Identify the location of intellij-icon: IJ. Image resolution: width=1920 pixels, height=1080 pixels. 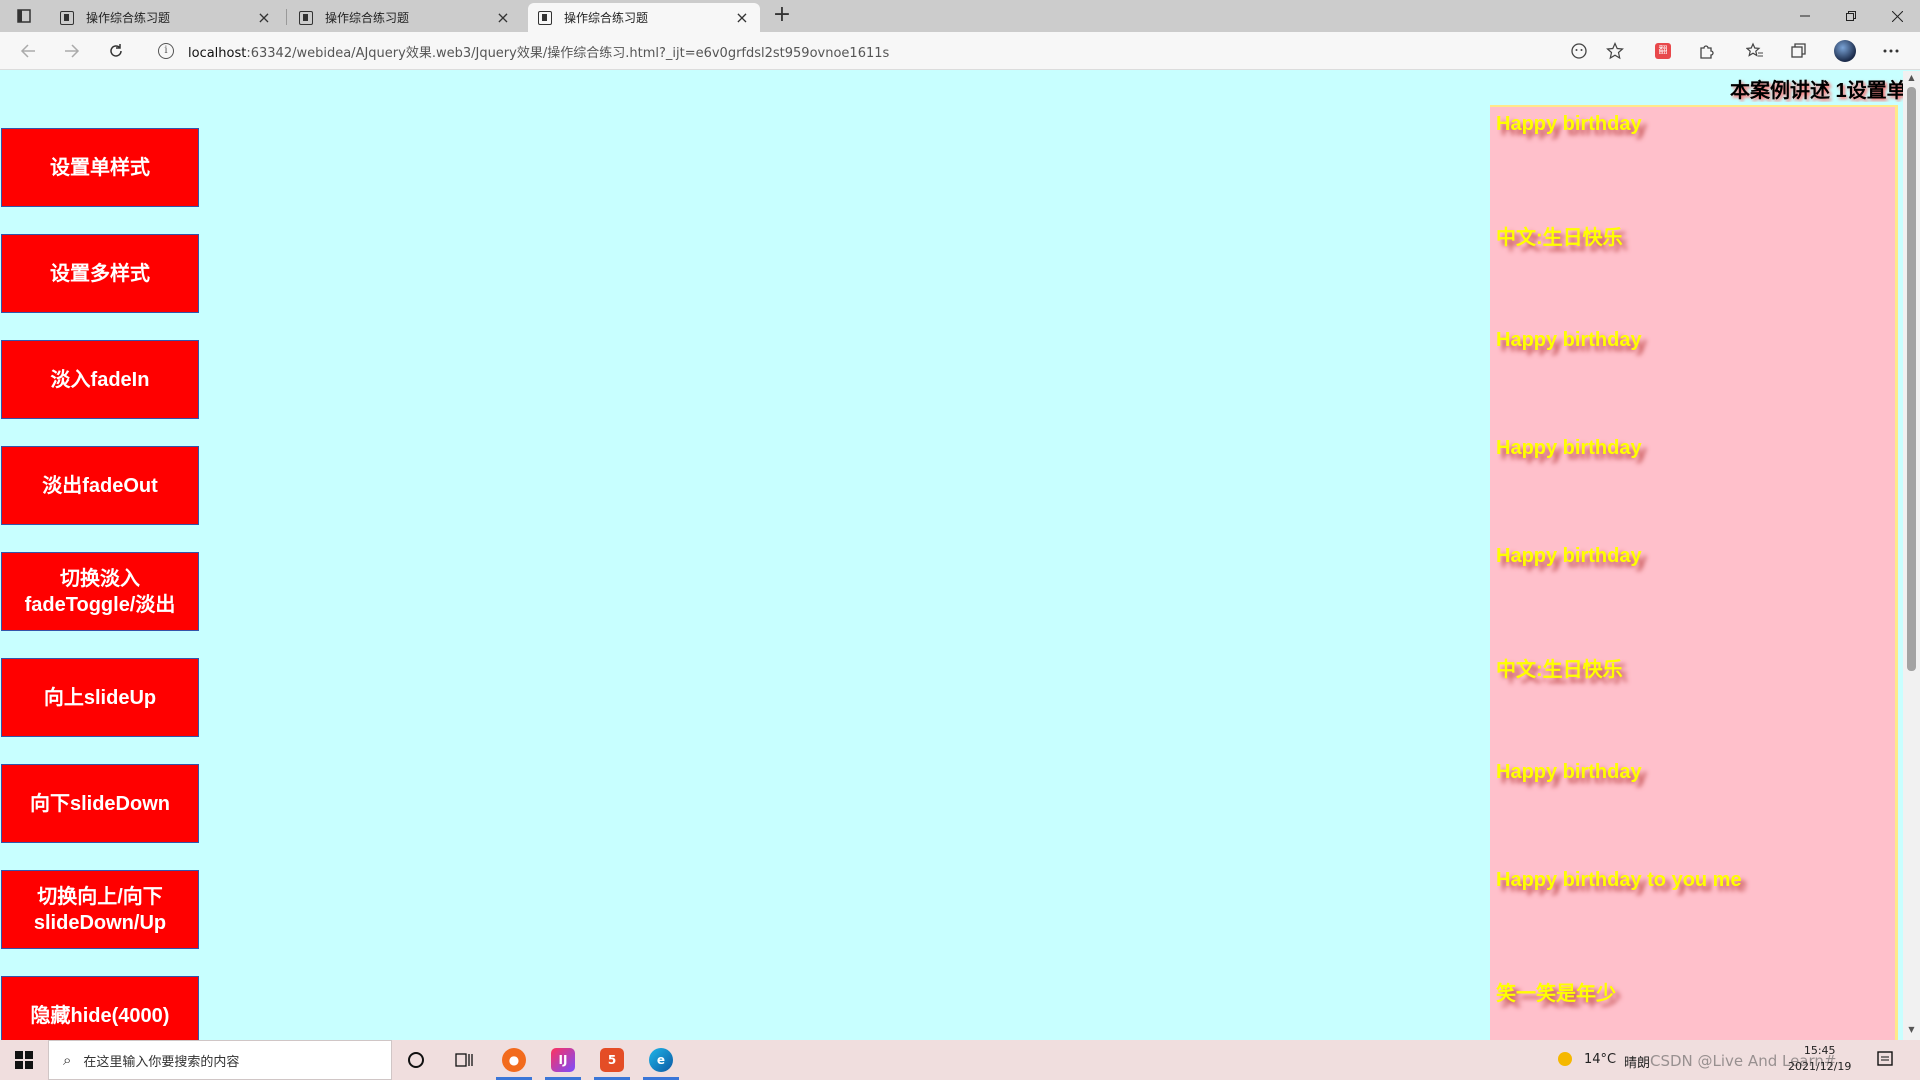
(563, 1060).